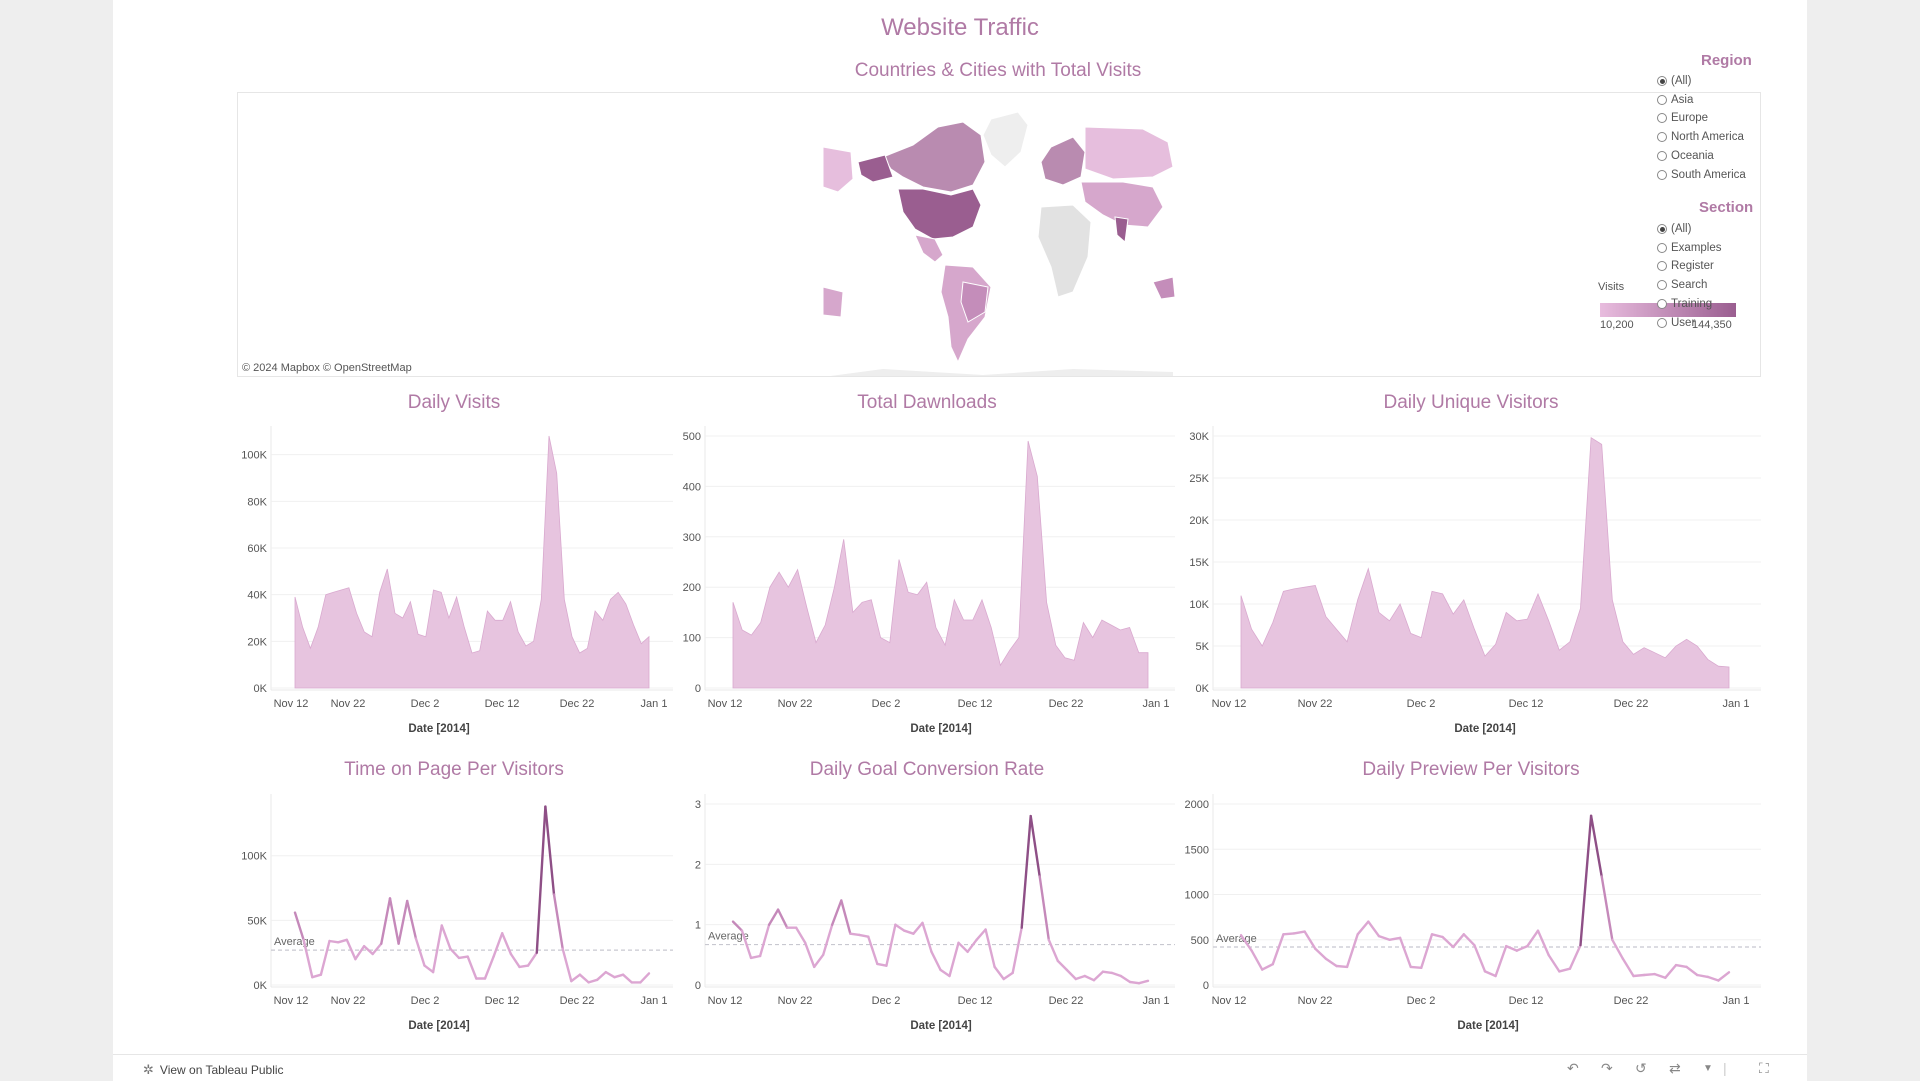 This screenshot has height=1081, width=1920. Describe the element at coordinates (257, 921) in the screenshot. I see `y-tick-label: 50K` at that location.